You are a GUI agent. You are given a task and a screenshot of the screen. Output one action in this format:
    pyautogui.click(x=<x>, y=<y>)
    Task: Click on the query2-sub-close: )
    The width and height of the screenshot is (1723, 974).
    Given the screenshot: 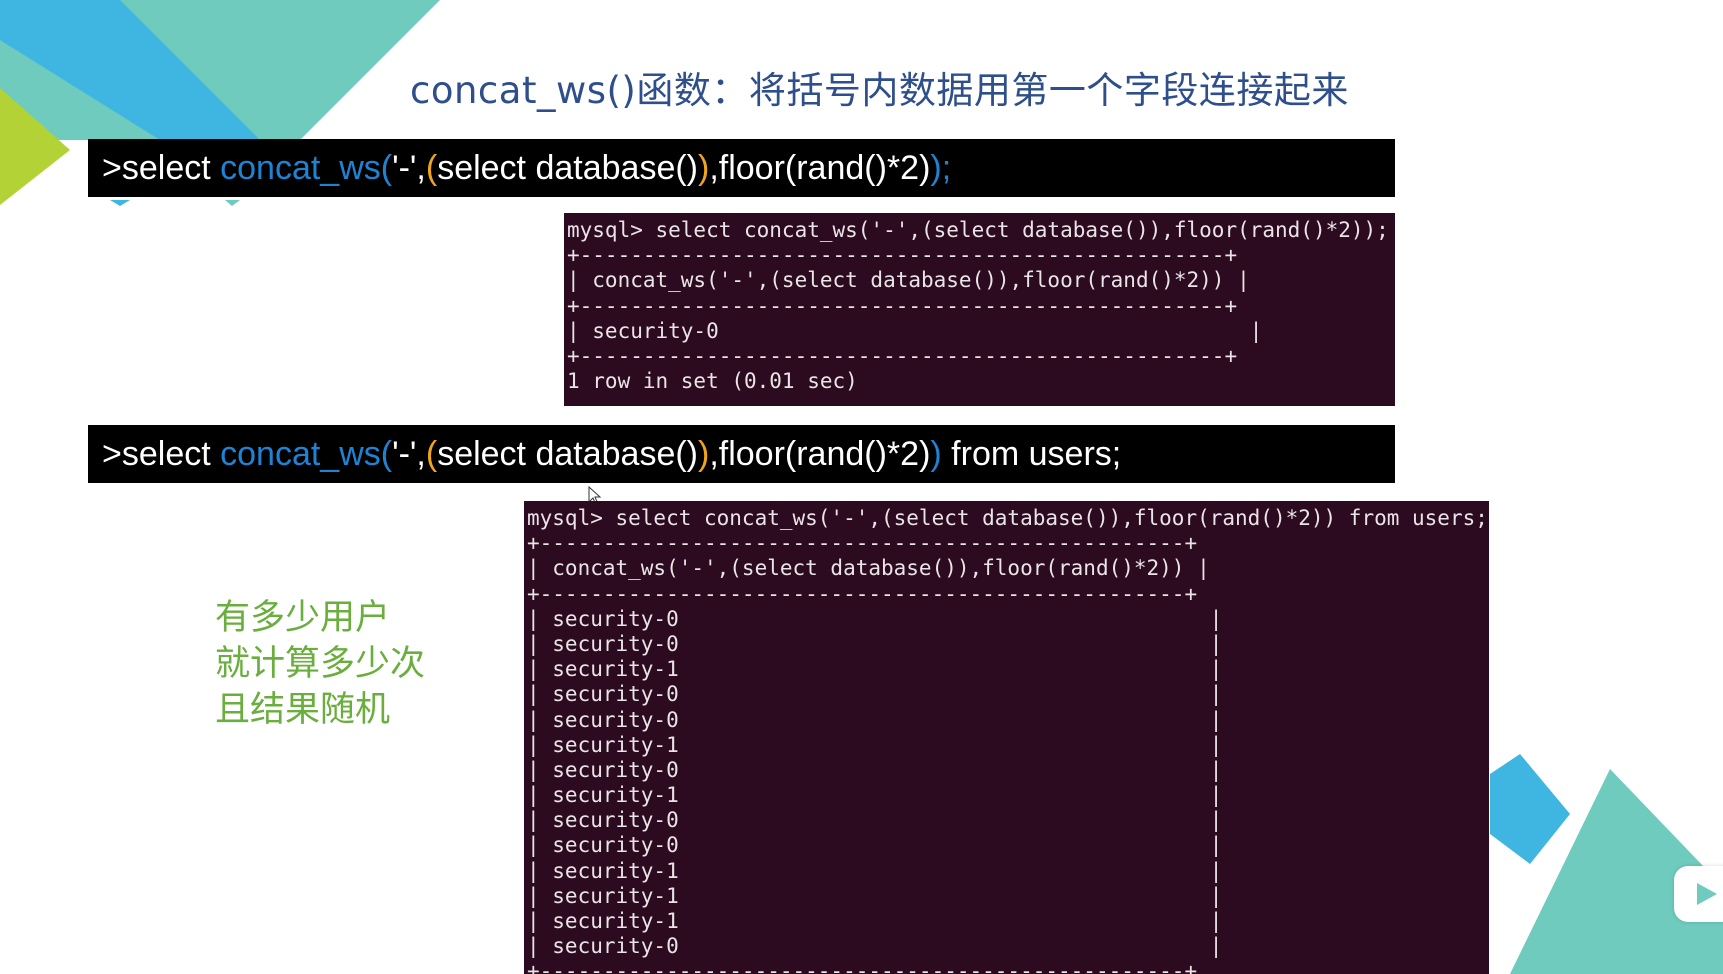 What is the action you would take?
    pyautogui.click(x=704, y=454)
    